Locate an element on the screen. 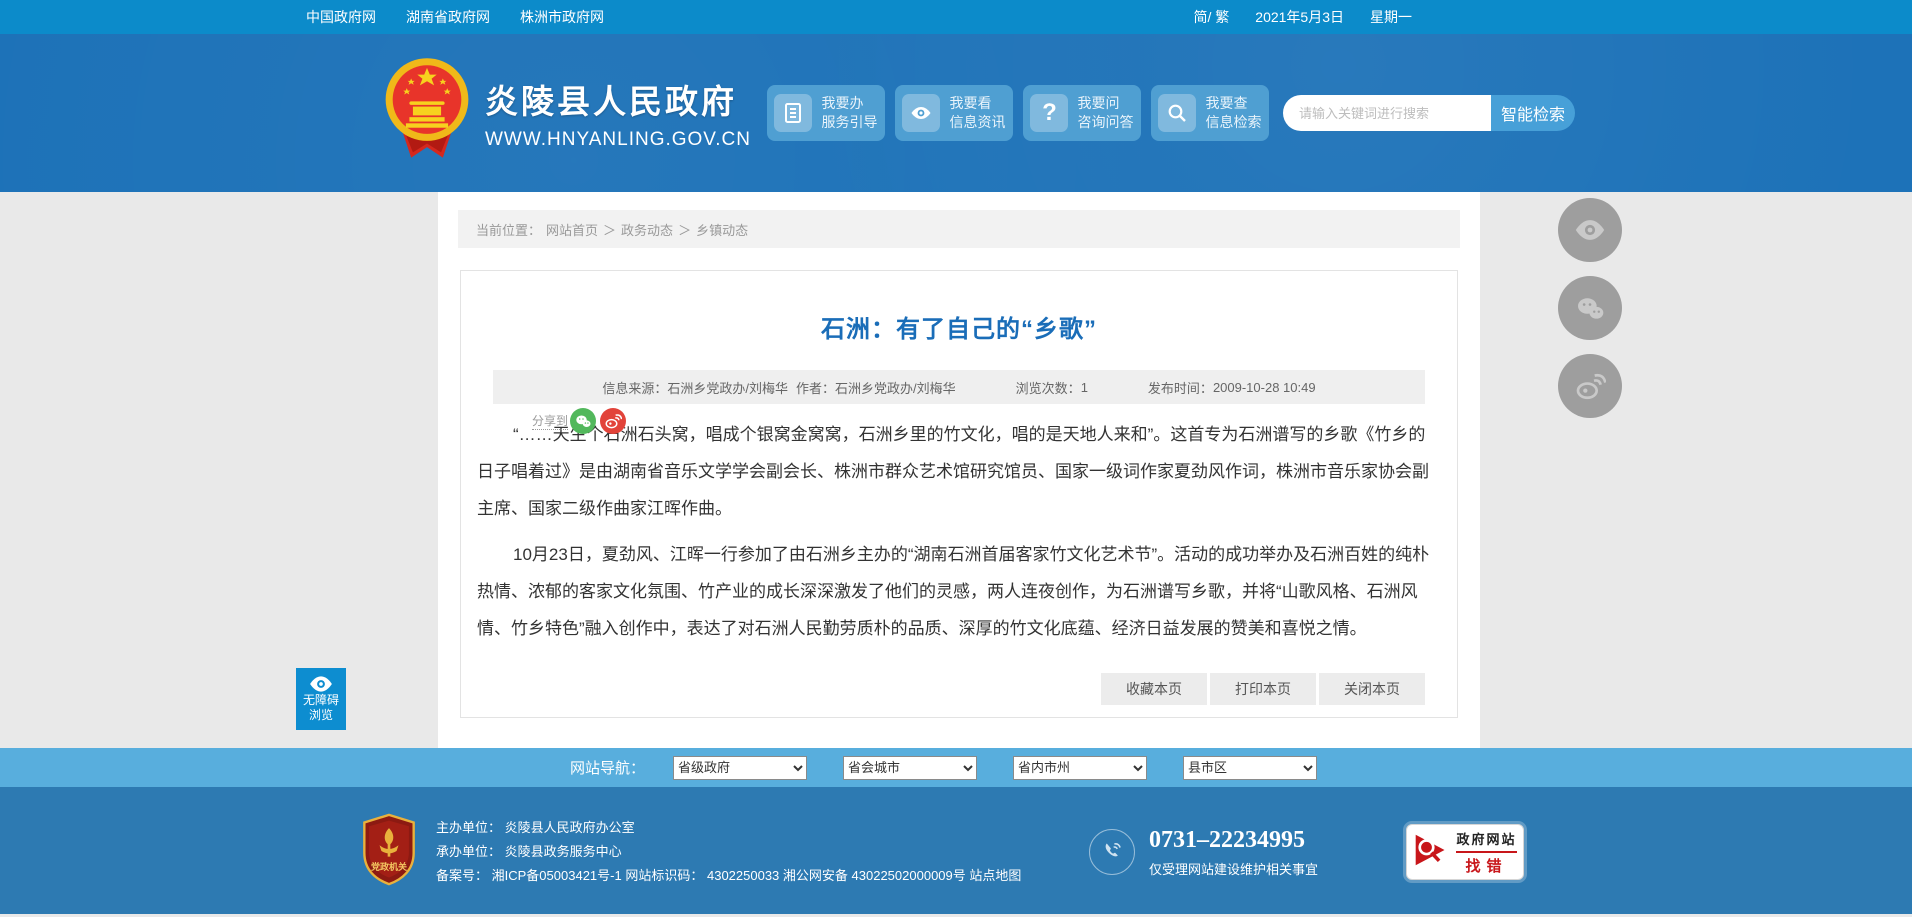 This screenshot has width=1912, height=917. phone-note: 仅受理网站建设维护相关事宜 is located at coordinates (1233, 869).